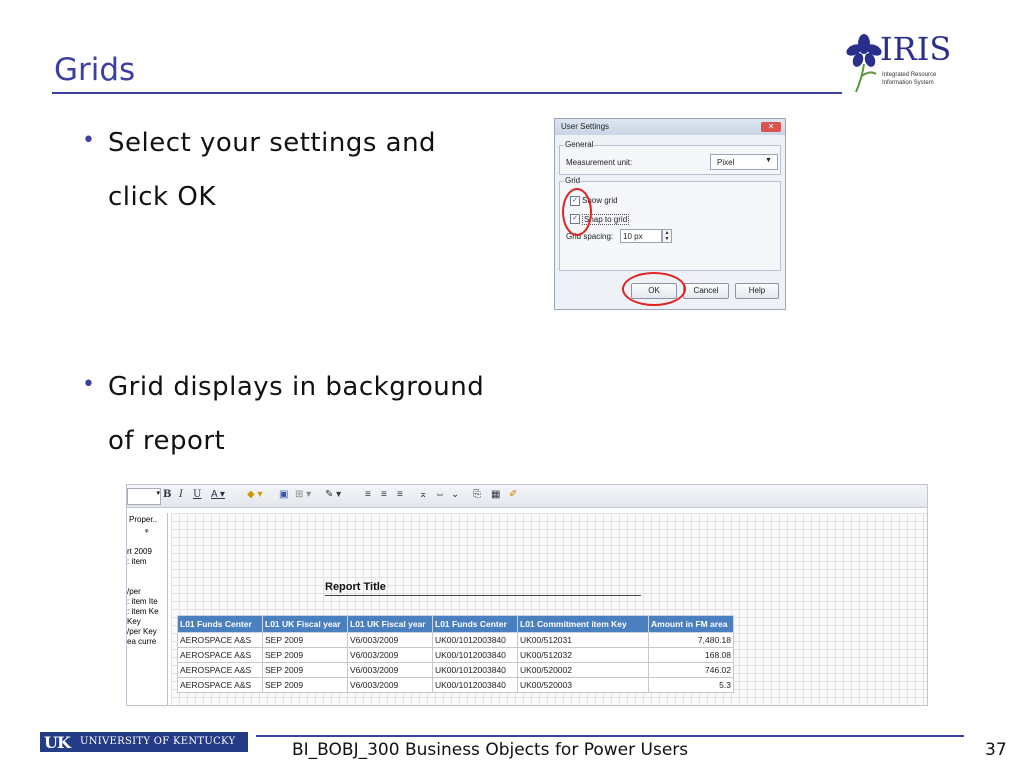 The image size is (1024, 768). What do you see at coordinates (95, 70) in the screenshot?
I see `slide-title: Grids` at bounding box center [95, 70].